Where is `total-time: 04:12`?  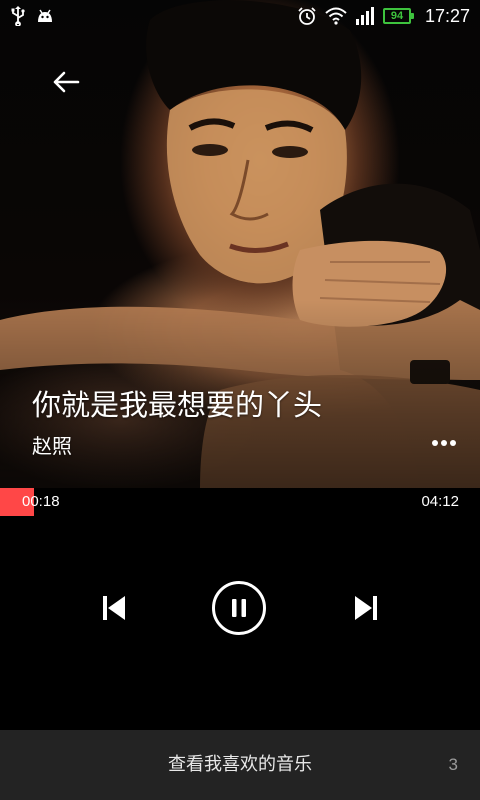 total-time: 04:12 is located at coordinates (440, 501).